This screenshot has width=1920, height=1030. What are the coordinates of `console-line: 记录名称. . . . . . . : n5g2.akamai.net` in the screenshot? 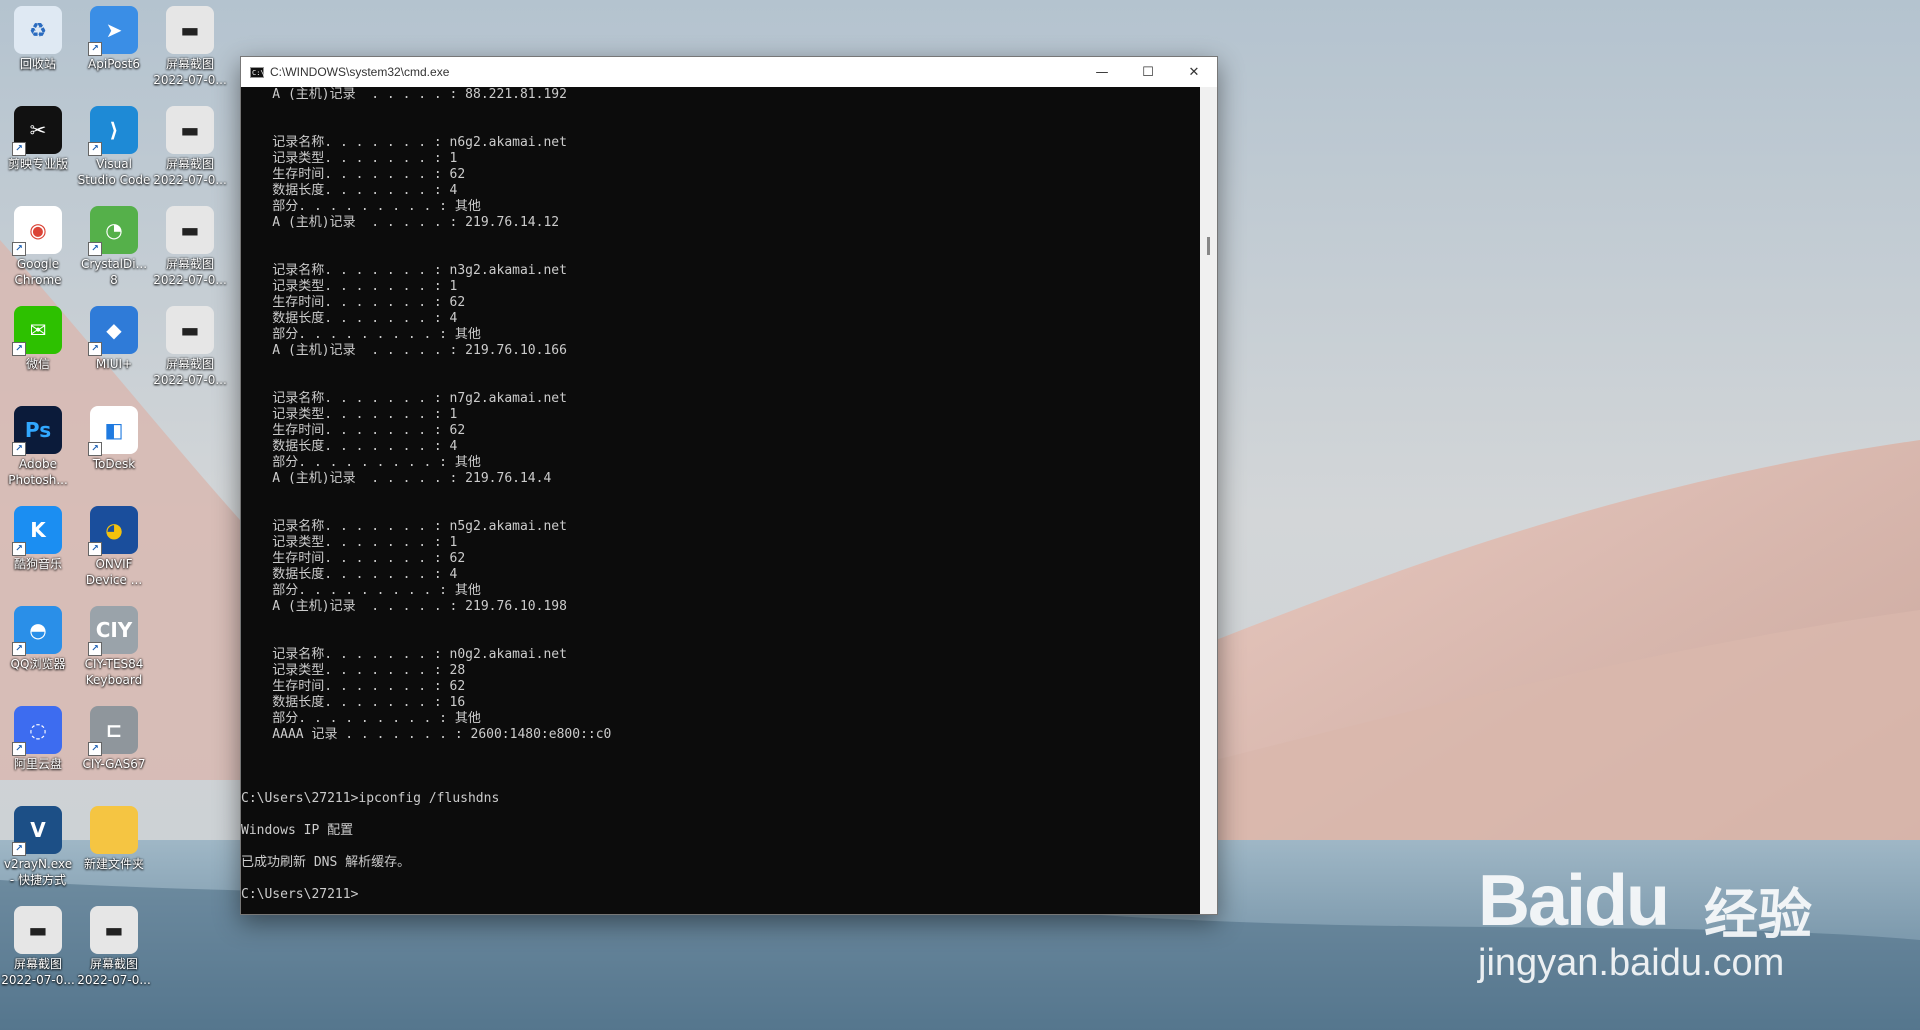 It's located at (404, 526).